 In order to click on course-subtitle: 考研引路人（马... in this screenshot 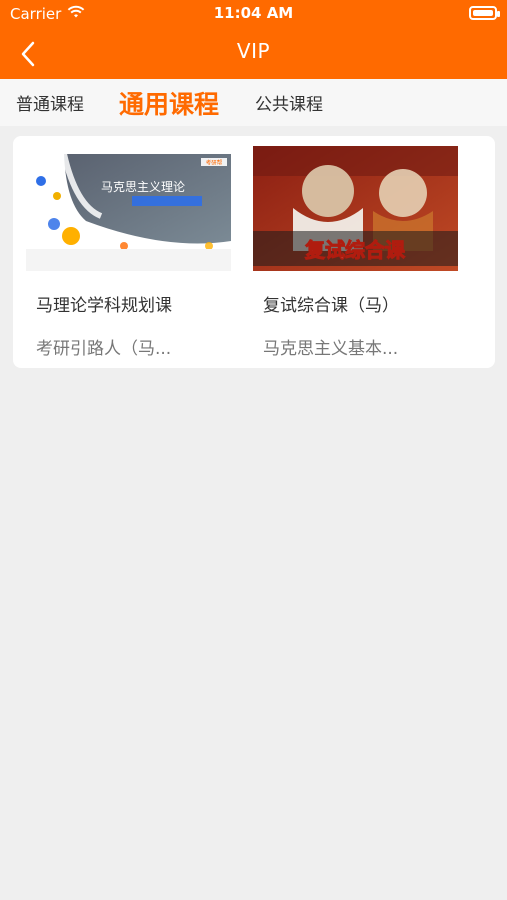, I will do `click(104, 349)`.